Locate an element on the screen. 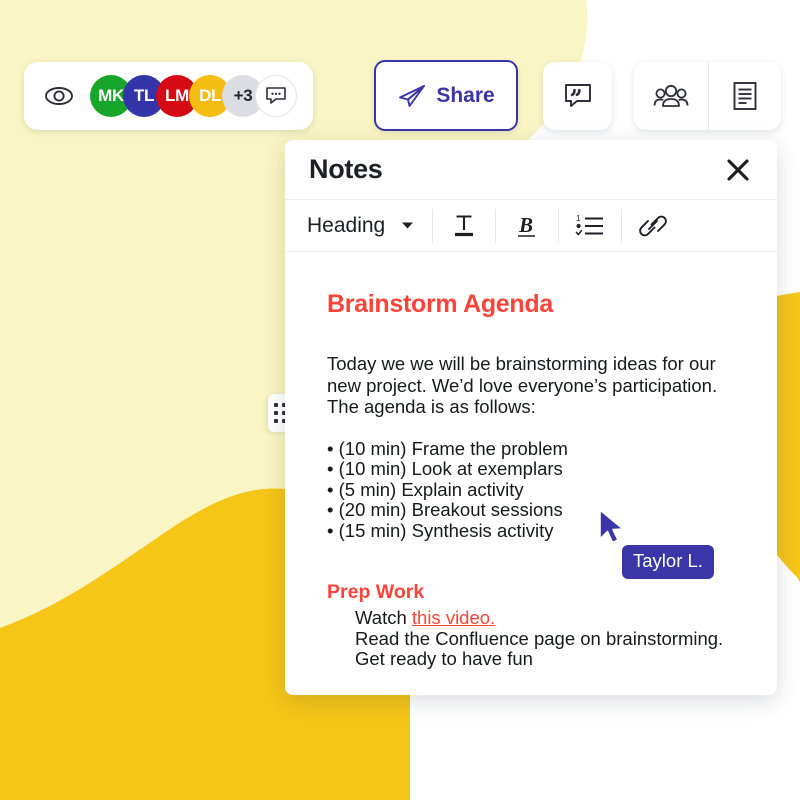  prep-line-watch: Watch this video. is located at coordinates (551, 618).